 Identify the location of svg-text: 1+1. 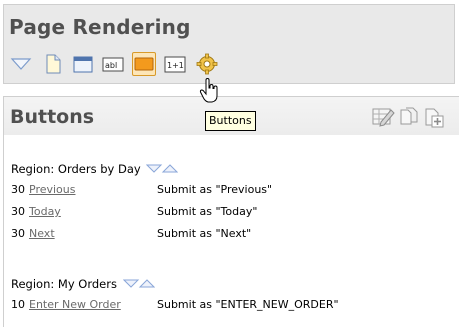
(175, 65).